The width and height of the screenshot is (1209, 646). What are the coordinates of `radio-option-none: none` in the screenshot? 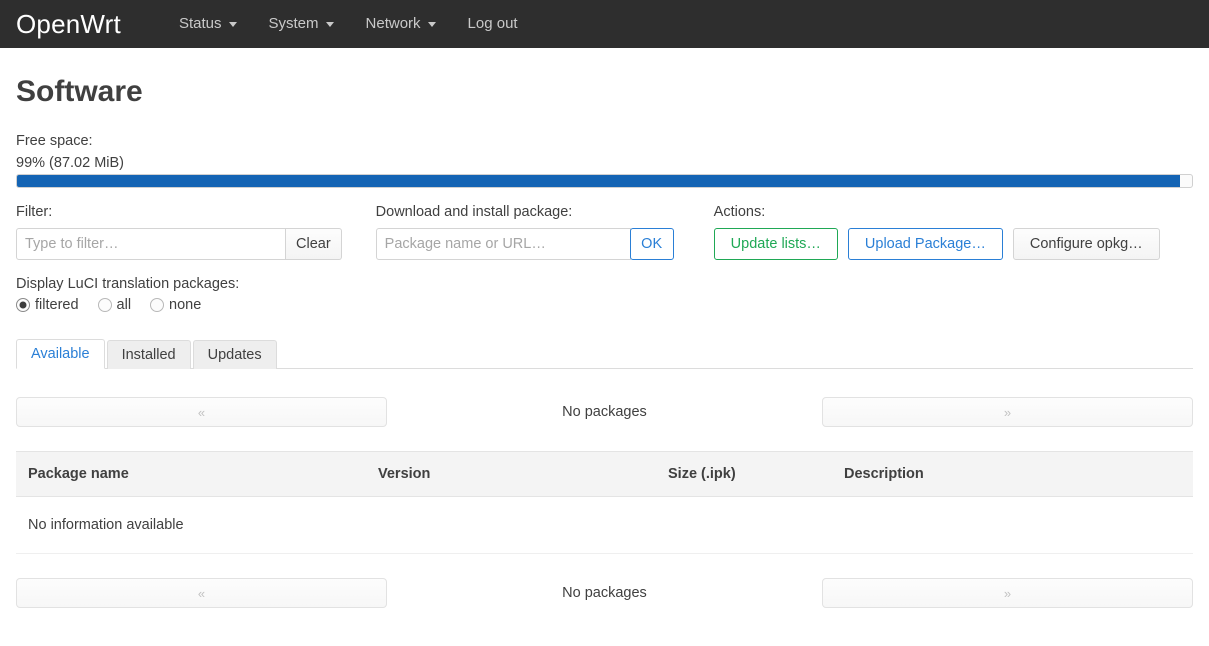 It's located at (175, 305).